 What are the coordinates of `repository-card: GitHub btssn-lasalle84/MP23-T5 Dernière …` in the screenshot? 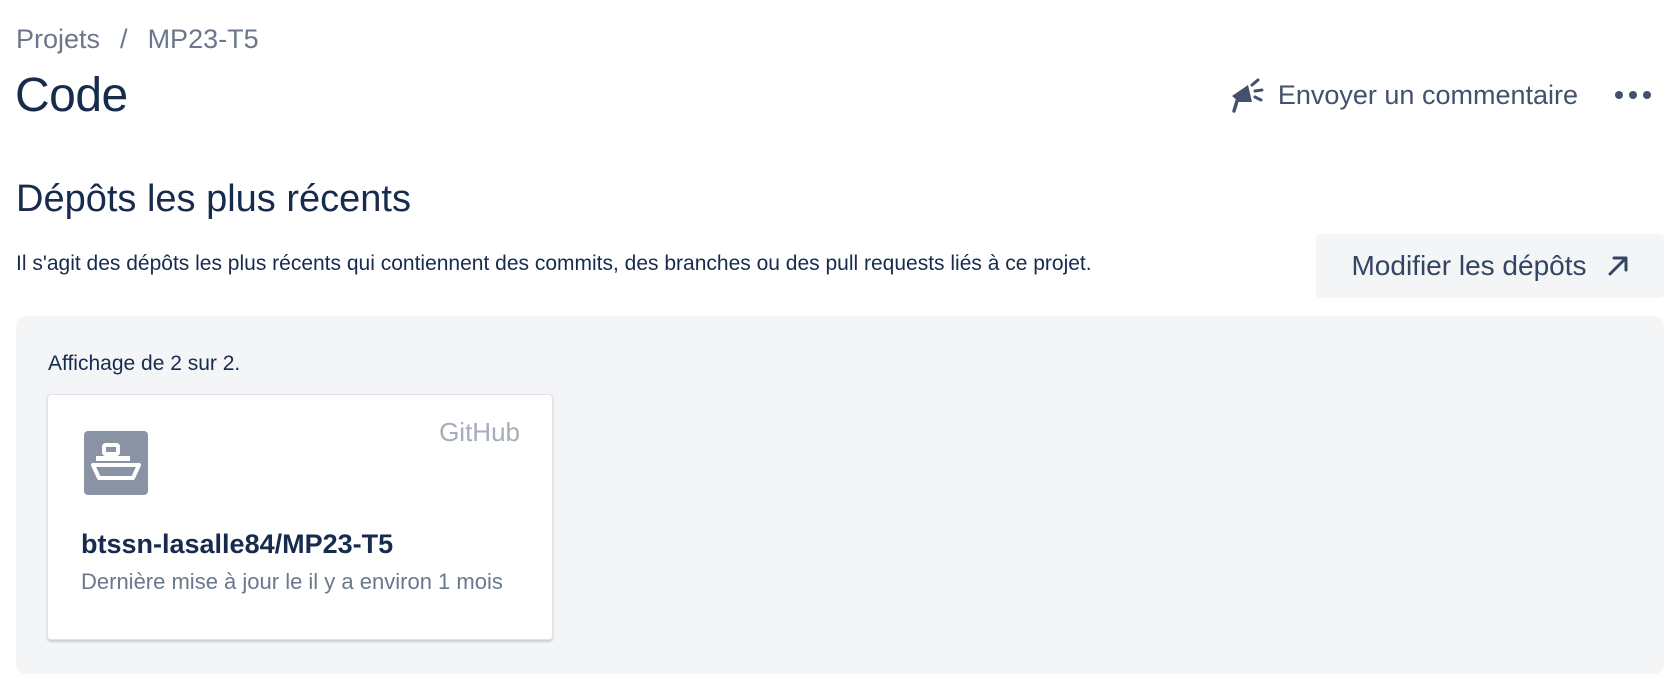 It's located at (300, 517).